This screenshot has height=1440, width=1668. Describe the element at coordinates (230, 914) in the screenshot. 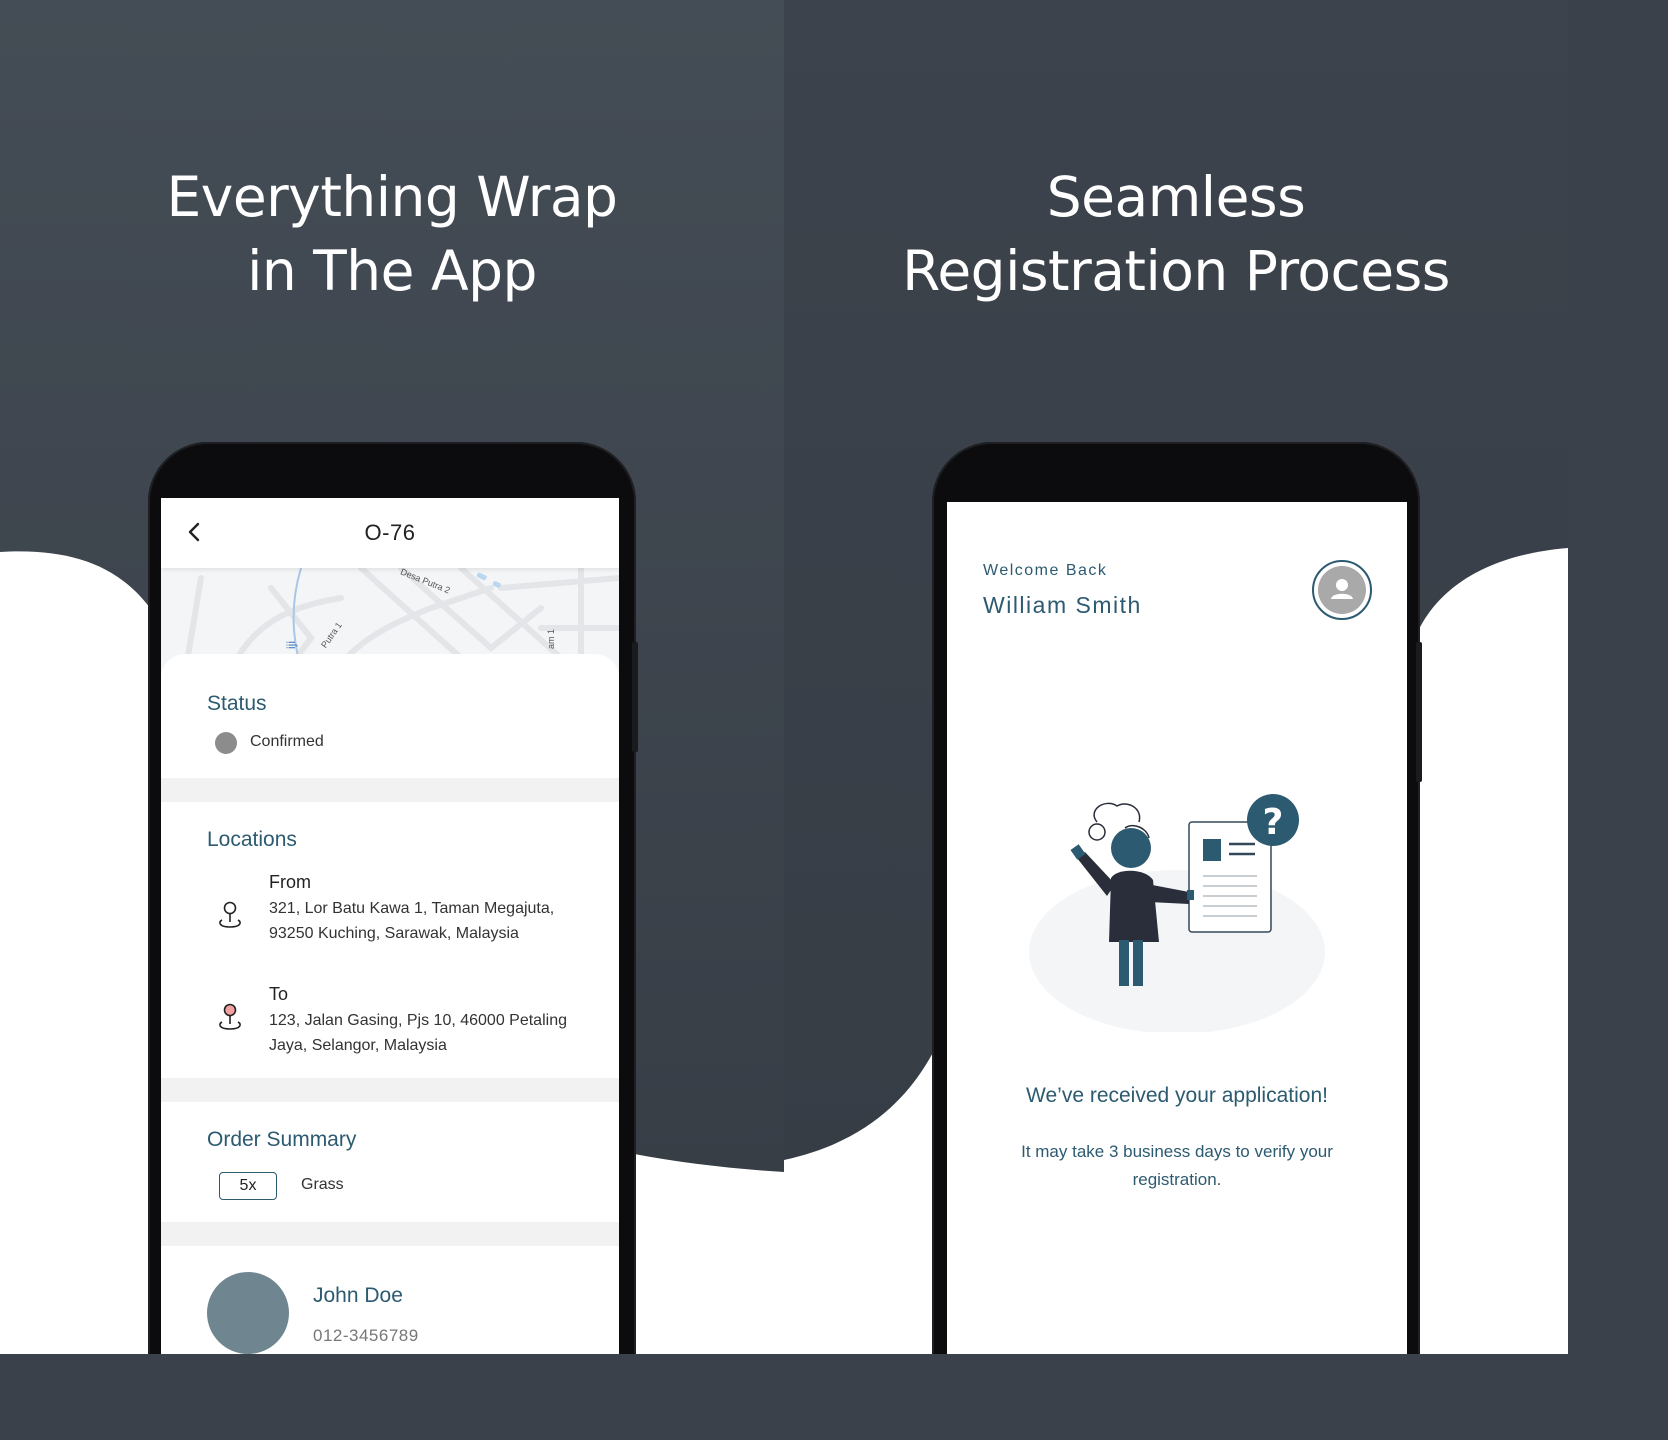

I see `pickup-pin-icon` at that location.